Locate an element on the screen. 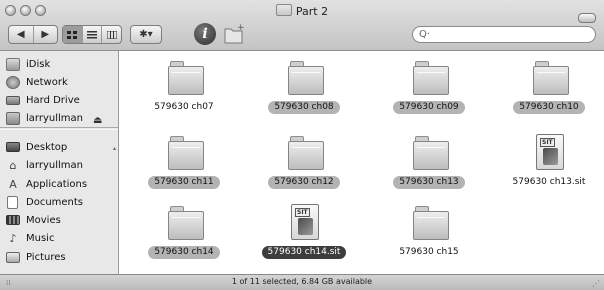 The height and width of the screenshot is (290, 604). sidebar-item-label: Applications is located at coordinates (57, 184).